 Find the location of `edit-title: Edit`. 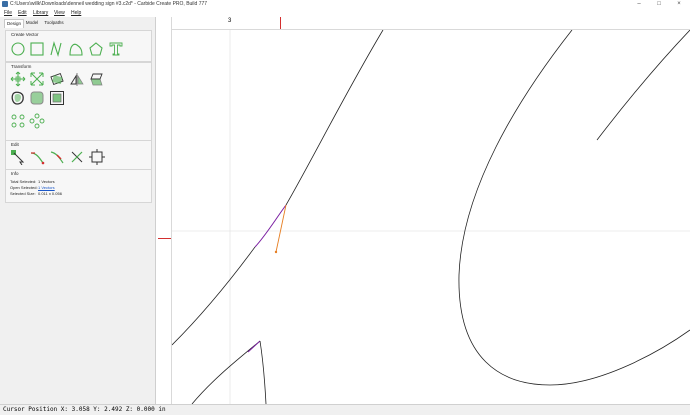

edit-title: Edit is located at coordinates (15, 144).